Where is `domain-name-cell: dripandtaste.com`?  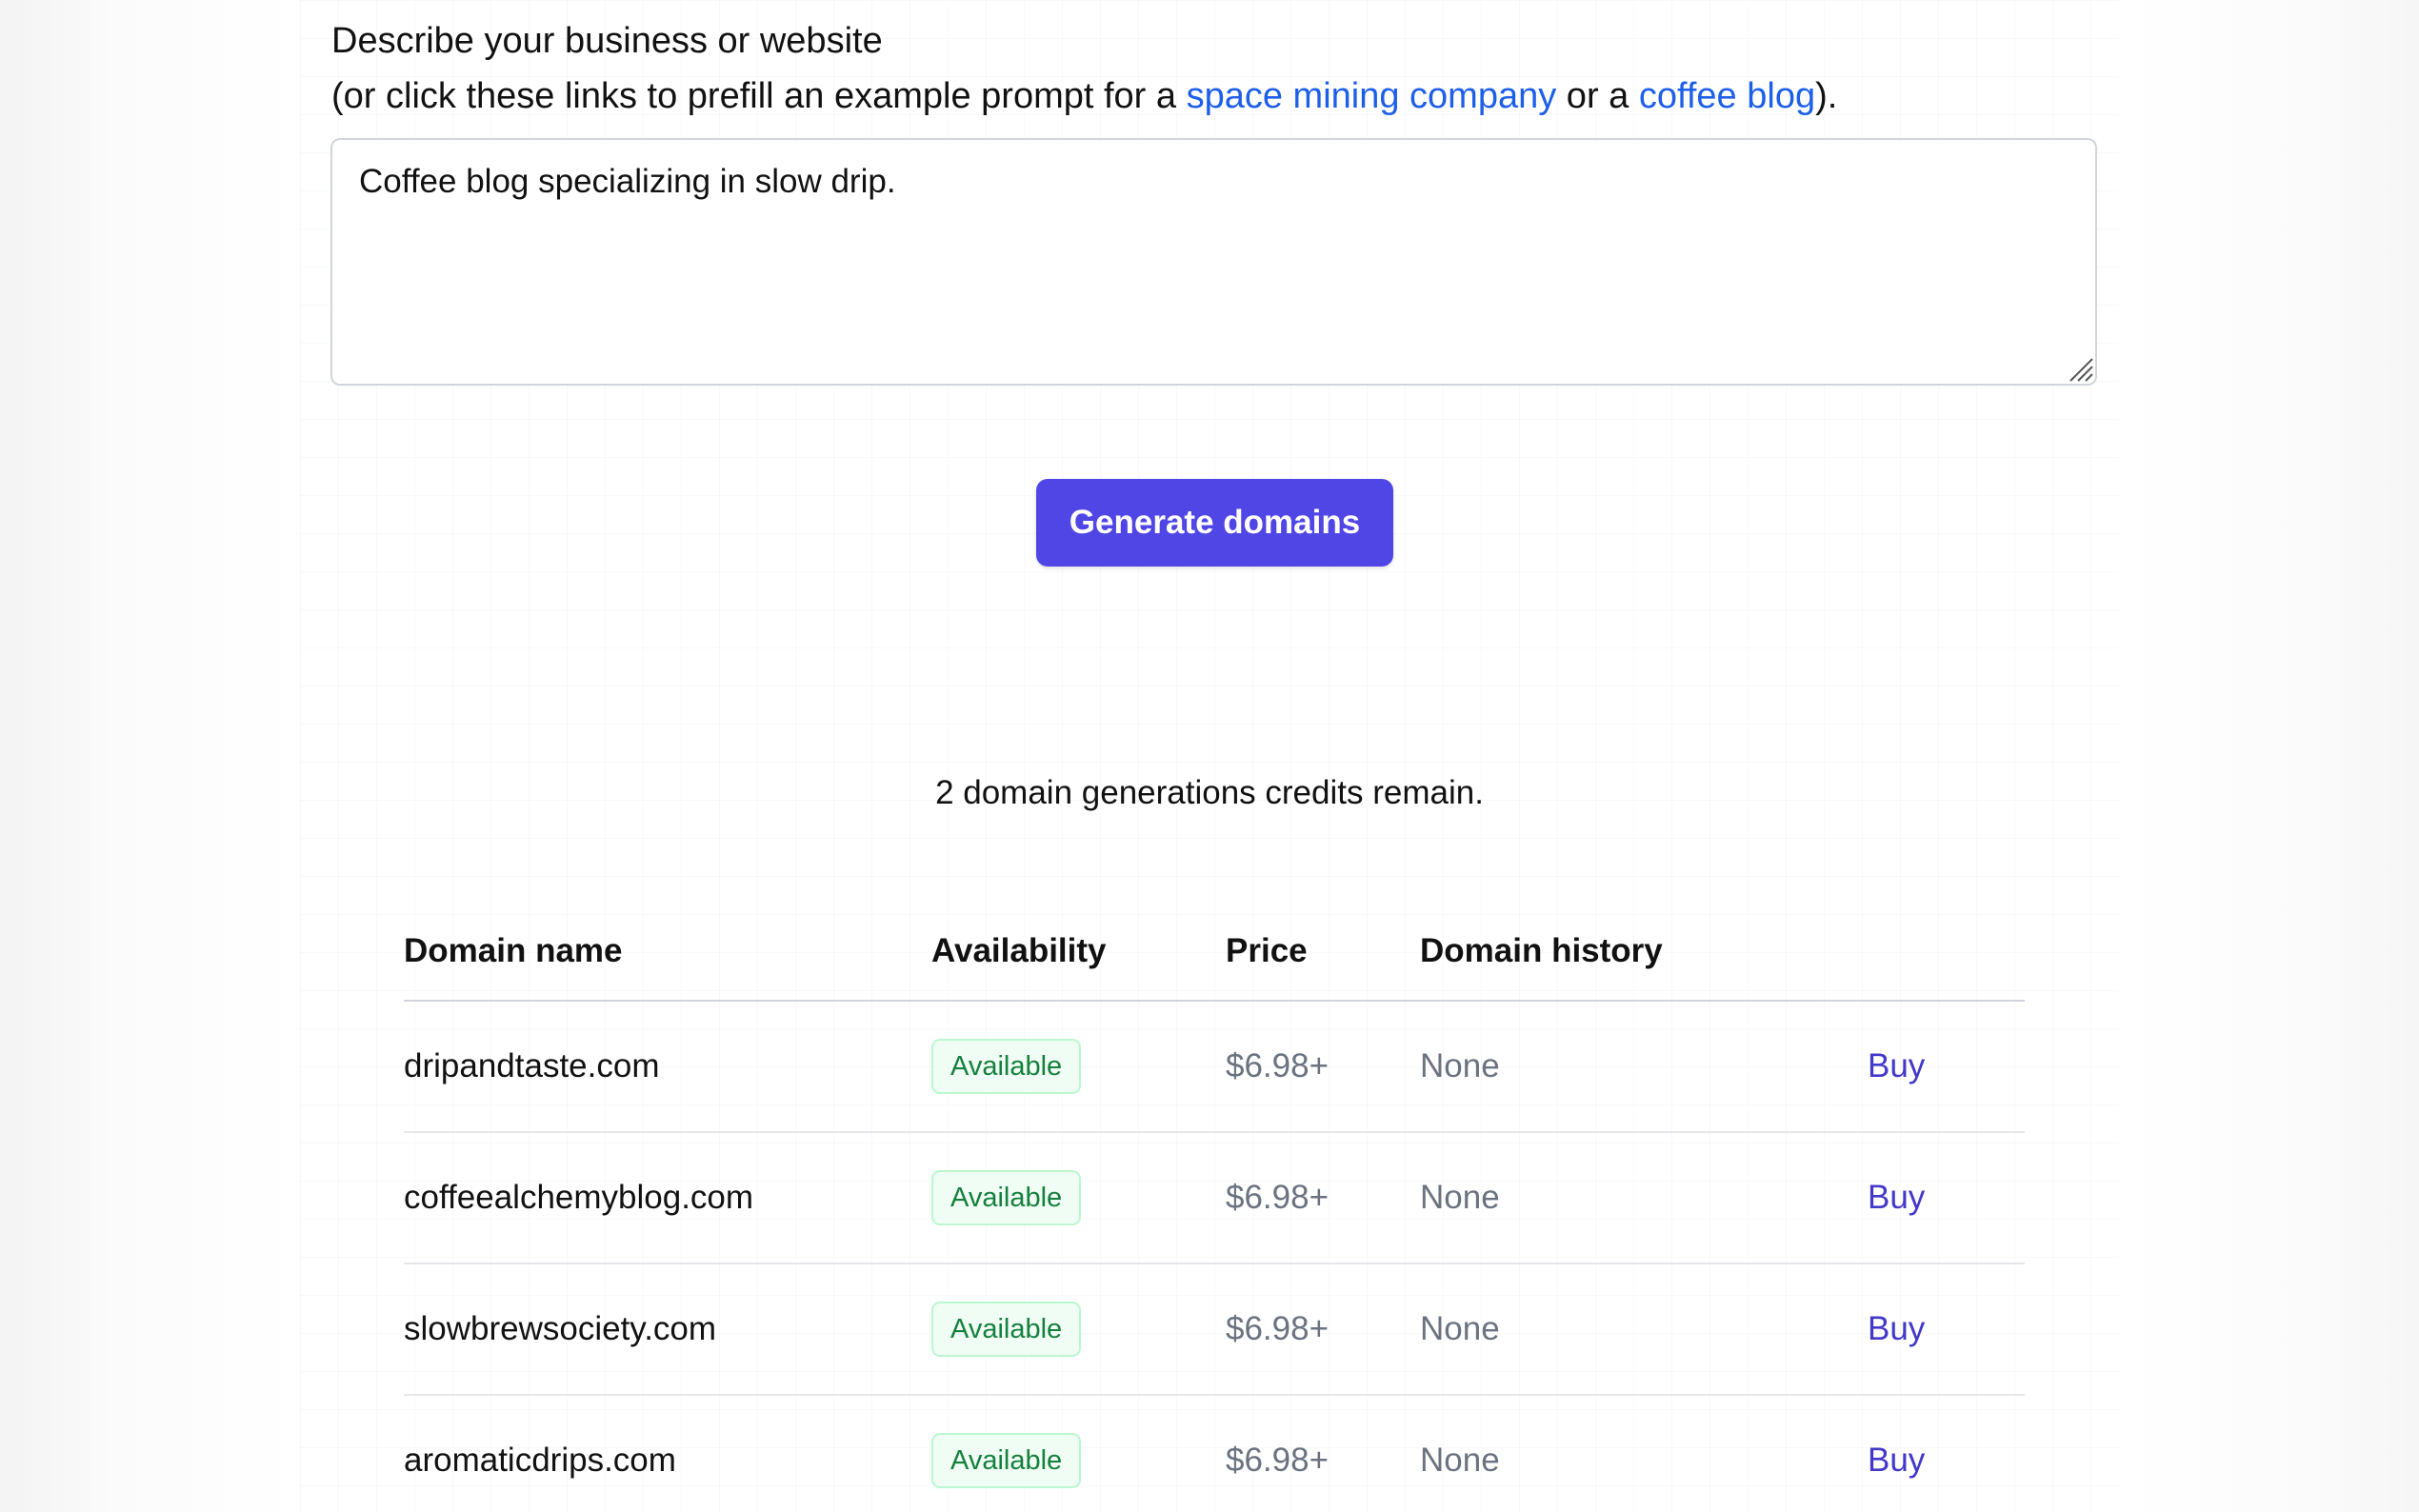
domain-name-cell: dripandtaste.com is located at coordinates (667, 1067).